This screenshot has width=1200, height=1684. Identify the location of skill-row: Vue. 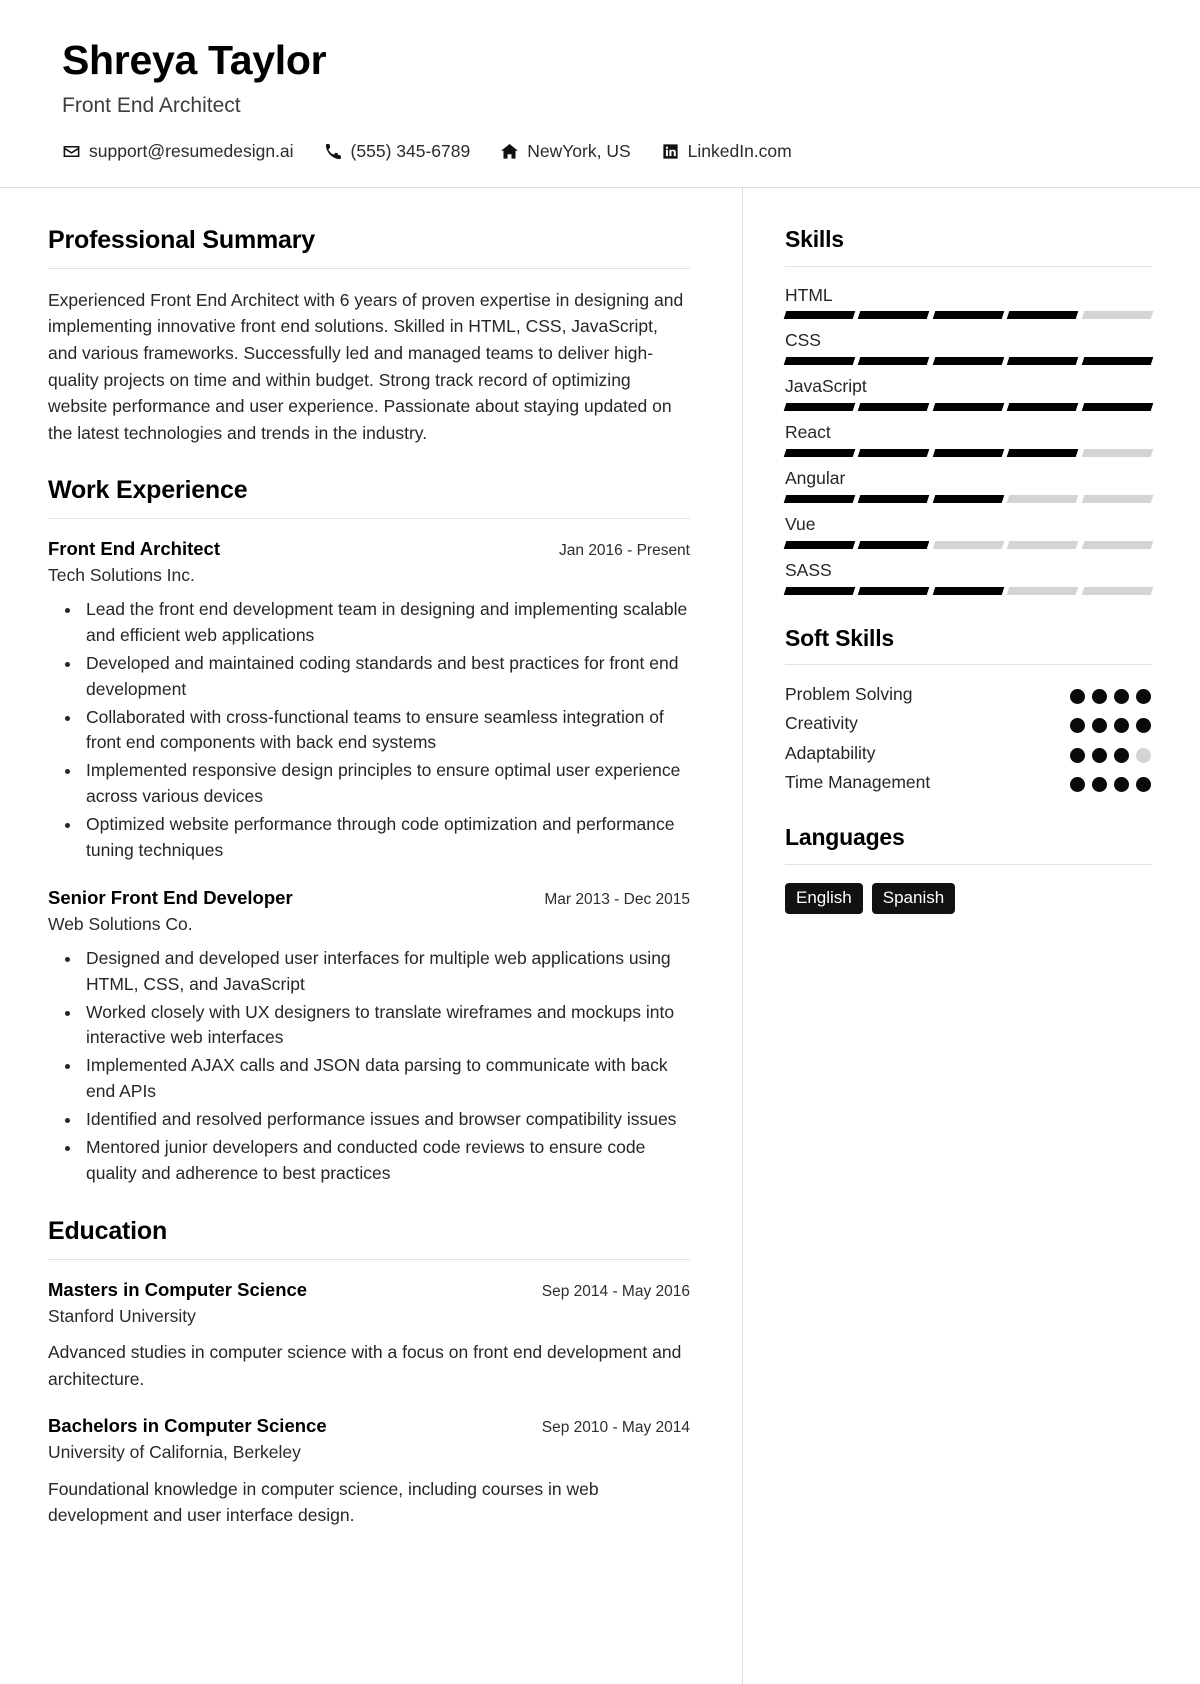
(968, 531).